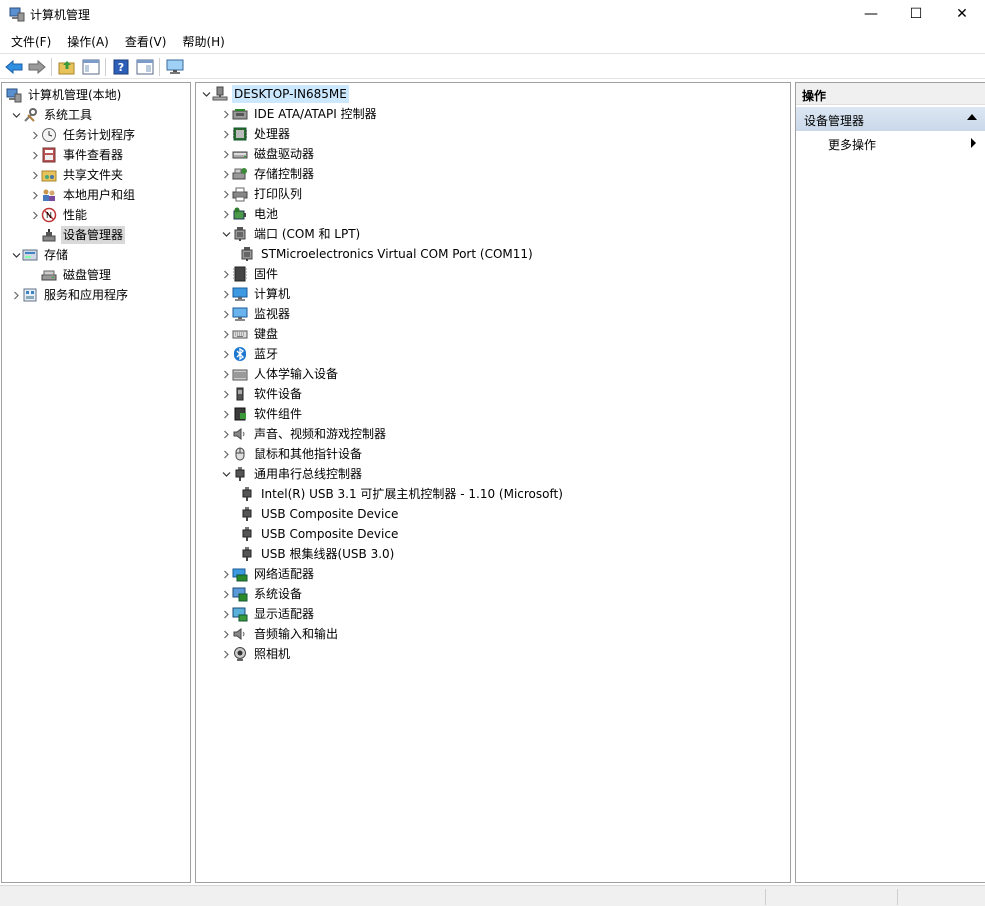 Image resolution: width=985 pixels, height=906 pixels. I want to click on device-category: 鼠标和其他指针设备, so click(292, 454).